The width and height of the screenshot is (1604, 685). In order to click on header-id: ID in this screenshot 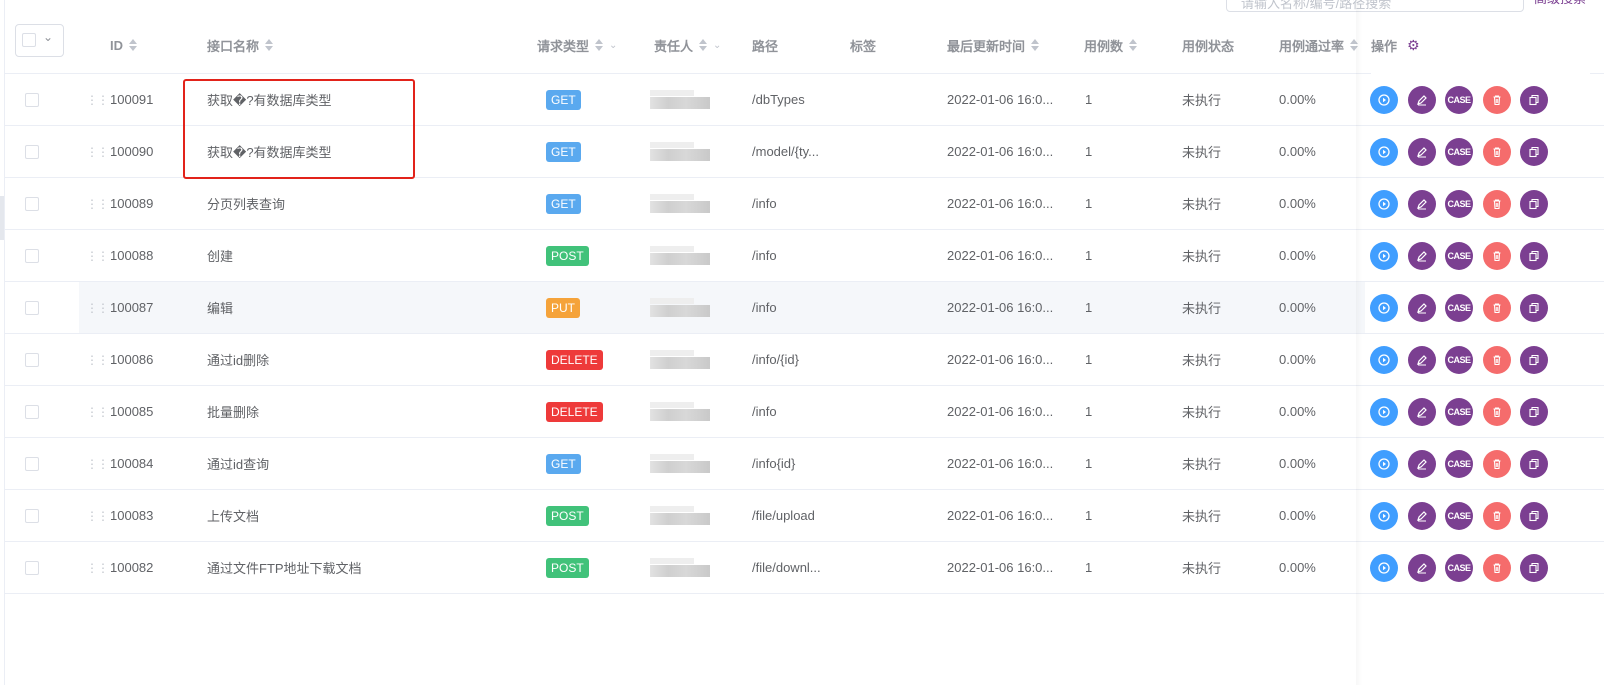, I will do `click(123, 45)`.